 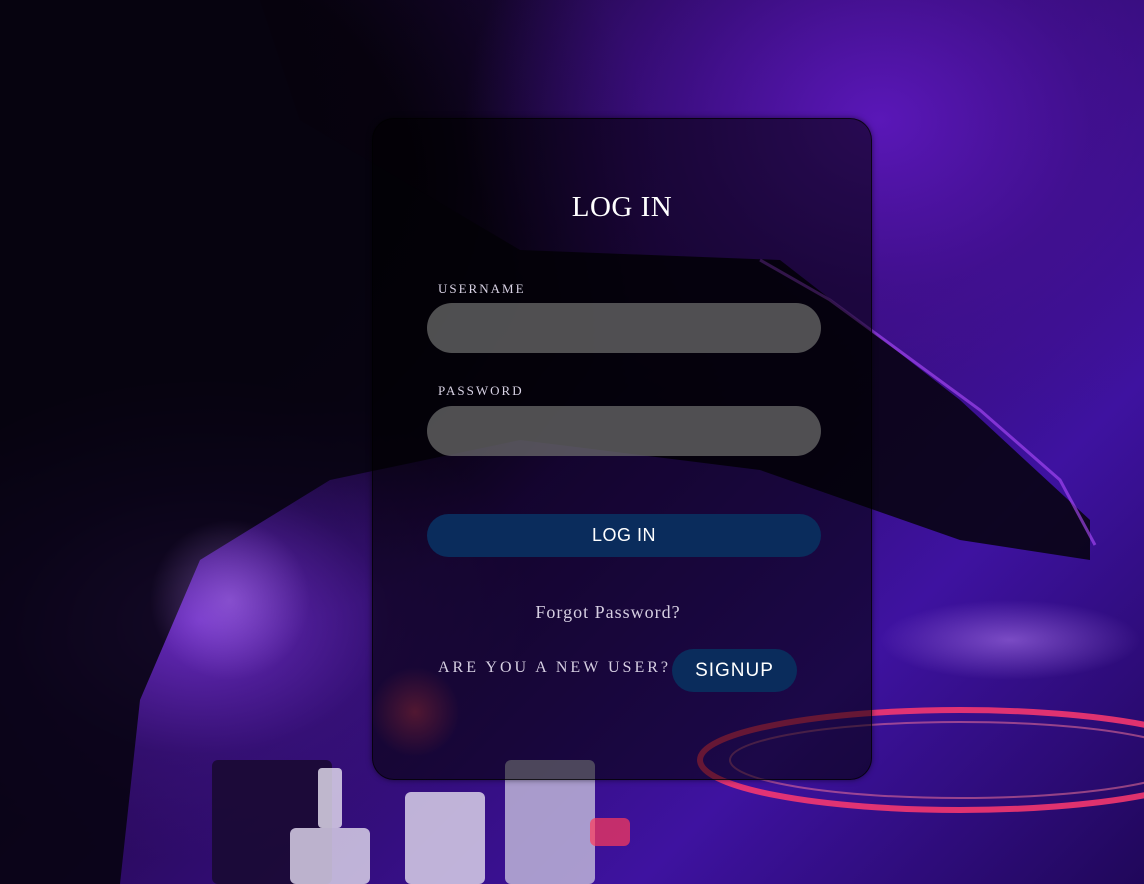 What do you see at coordinates (624, 328) in the screenshot?
I see `username-input` at bounding box center [624, 328].